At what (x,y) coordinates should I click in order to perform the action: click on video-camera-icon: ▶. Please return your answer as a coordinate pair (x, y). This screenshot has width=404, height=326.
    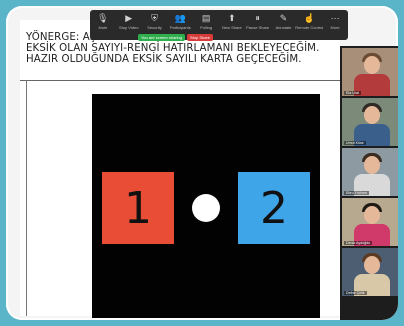
    Looking at the image, I should click on (129, 18).